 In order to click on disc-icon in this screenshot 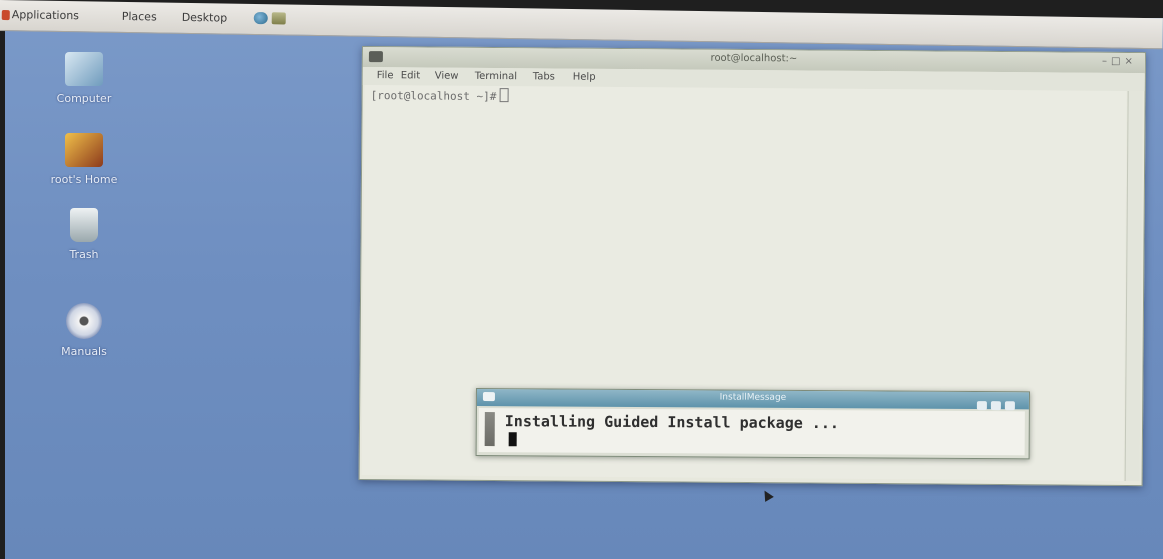, I will do `click(84, 321)`.